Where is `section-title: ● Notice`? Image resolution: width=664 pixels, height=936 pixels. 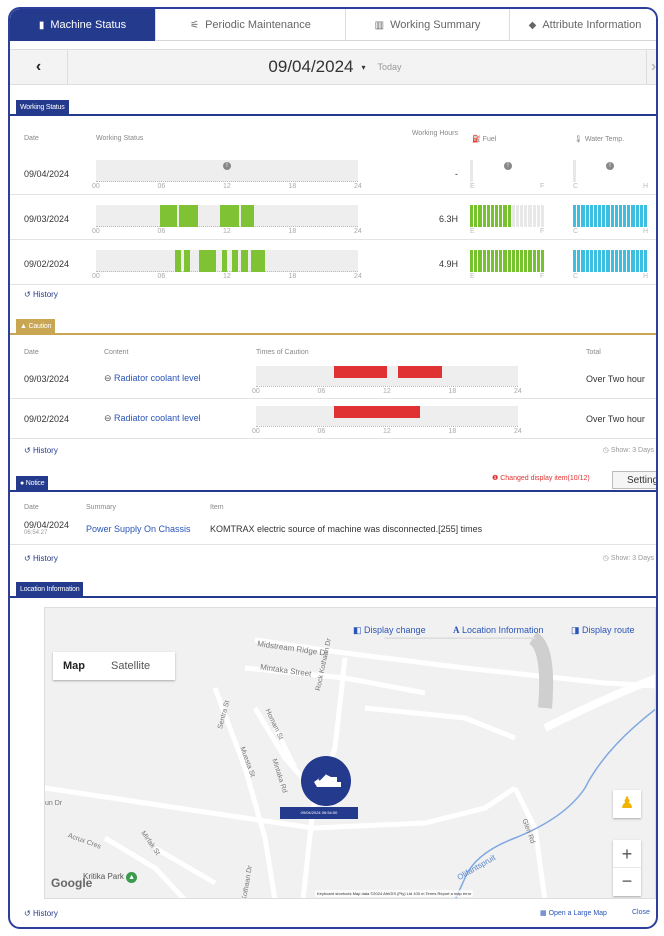 section-title: ● Notice is located at coordinates (32, 484).